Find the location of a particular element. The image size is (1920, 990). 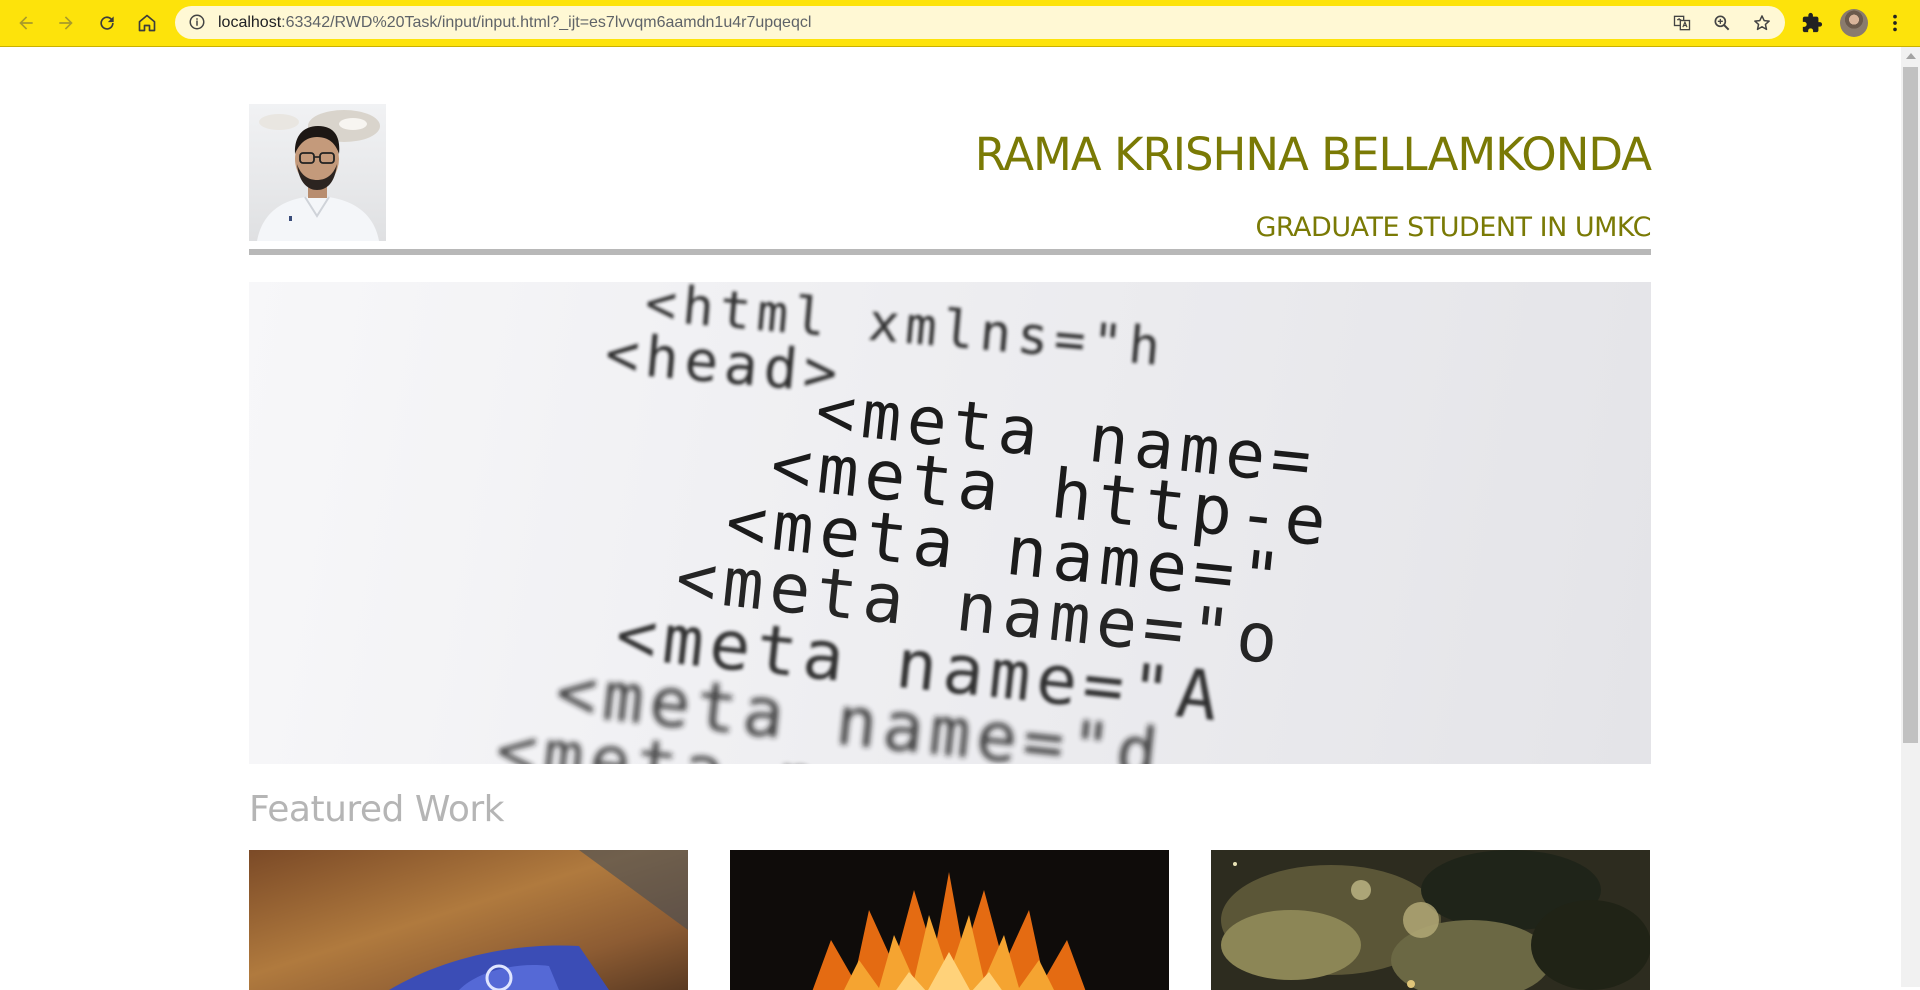

header-divider is located at coordinates (950, 252).